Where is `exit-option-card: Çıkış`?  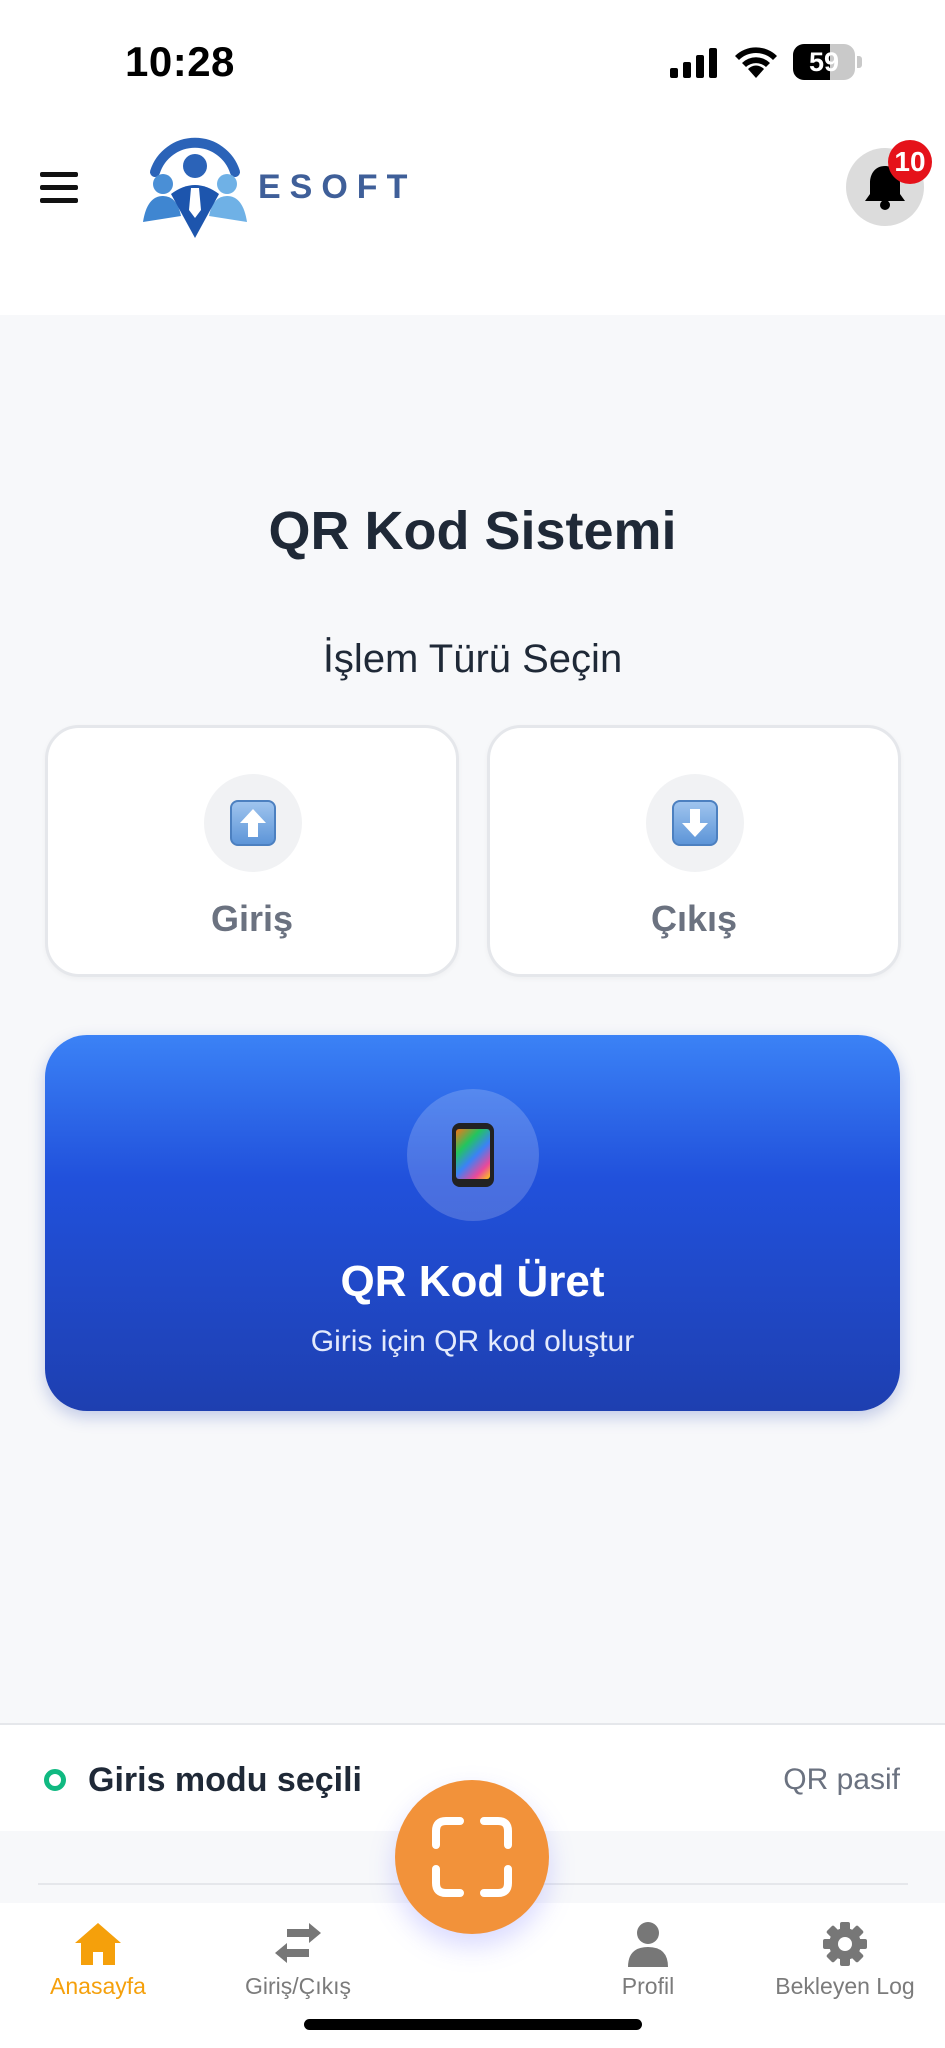 exit-option-card: Çıkış is located at coordinates (694, 851).